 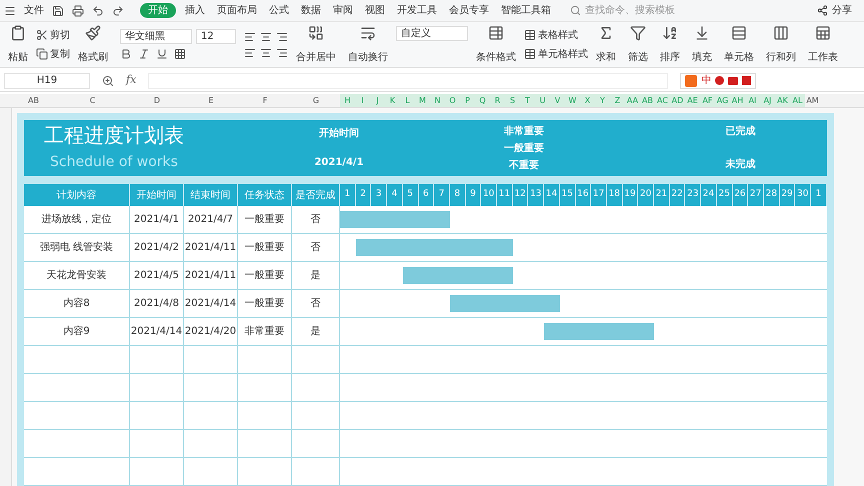 What do you see at coordinates (724, 195) in the screenshot?
I see `day-heading: 25` at bounding box center [724, 195].